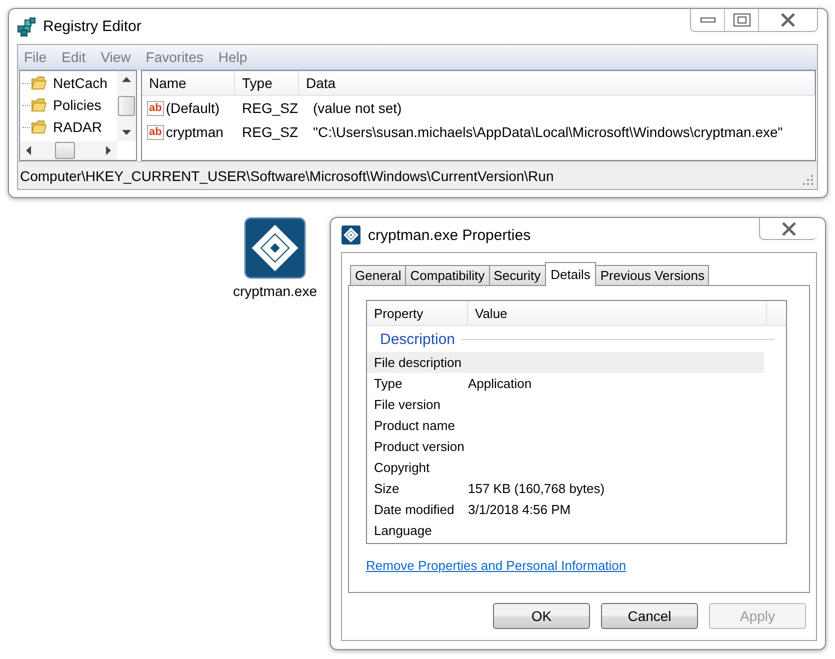 This screenshot has width=835, height=659. What do you see at coordinates (275, 291) in the screenshot?
I see `file-name: cryptman.exe` at bounding box center [275, 291].